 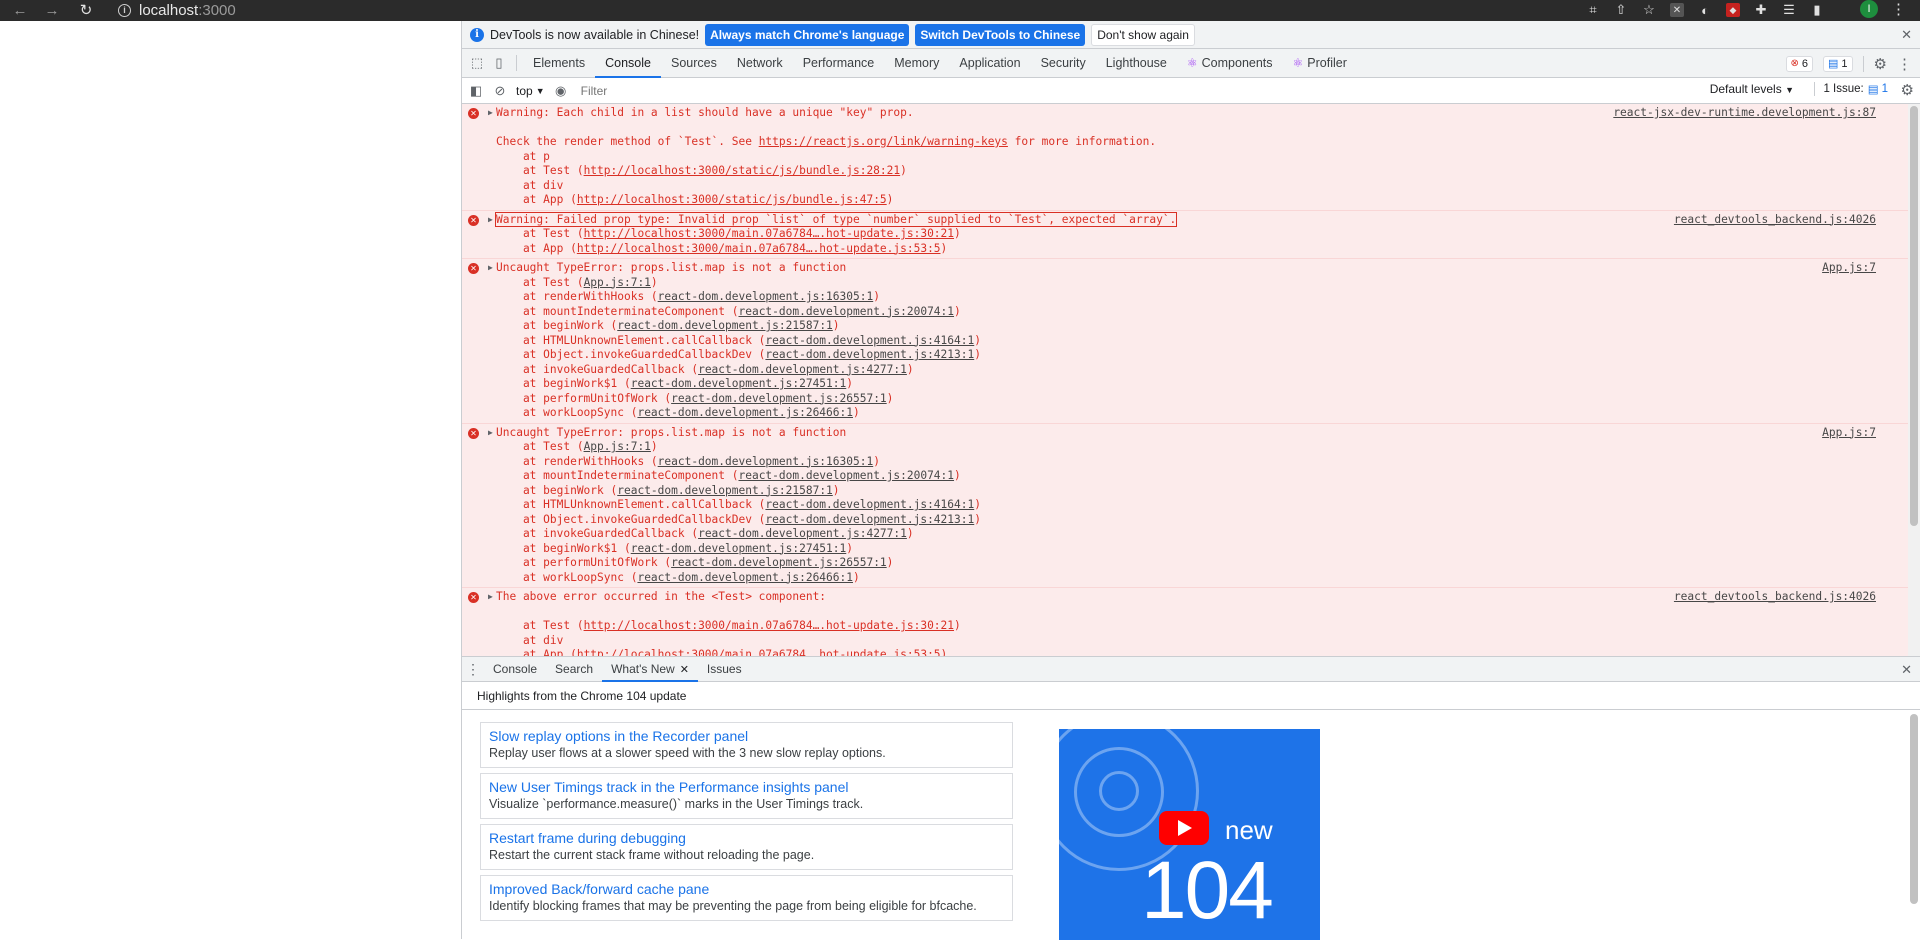 I want to click on drawer-scrollbar, so click(x=1914, y=809).